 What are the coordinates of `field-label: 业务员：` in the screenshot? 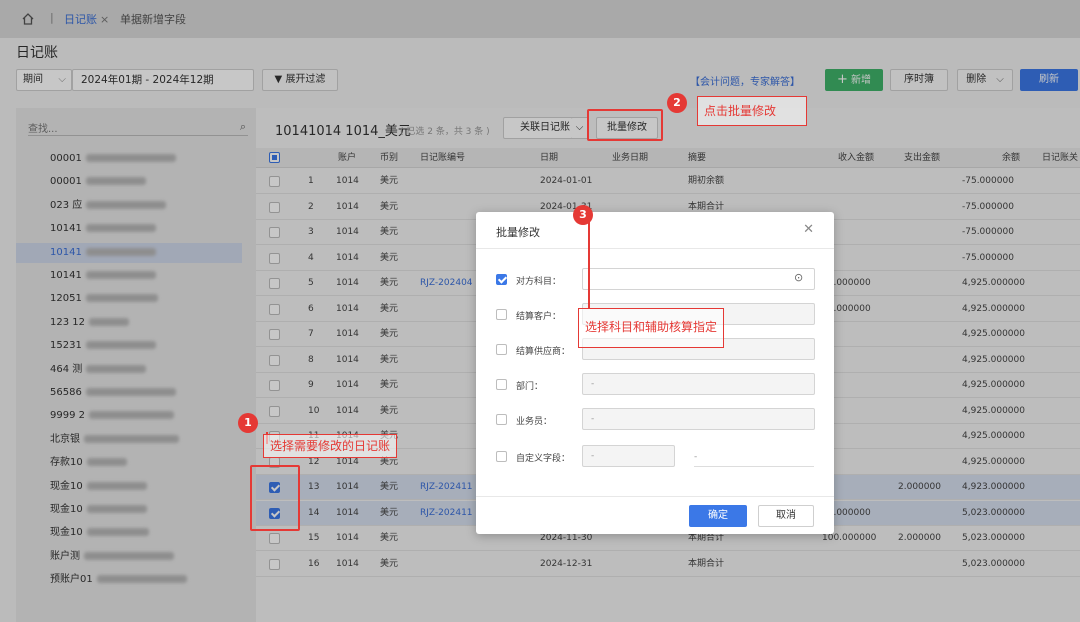 It's located at (534, 422).